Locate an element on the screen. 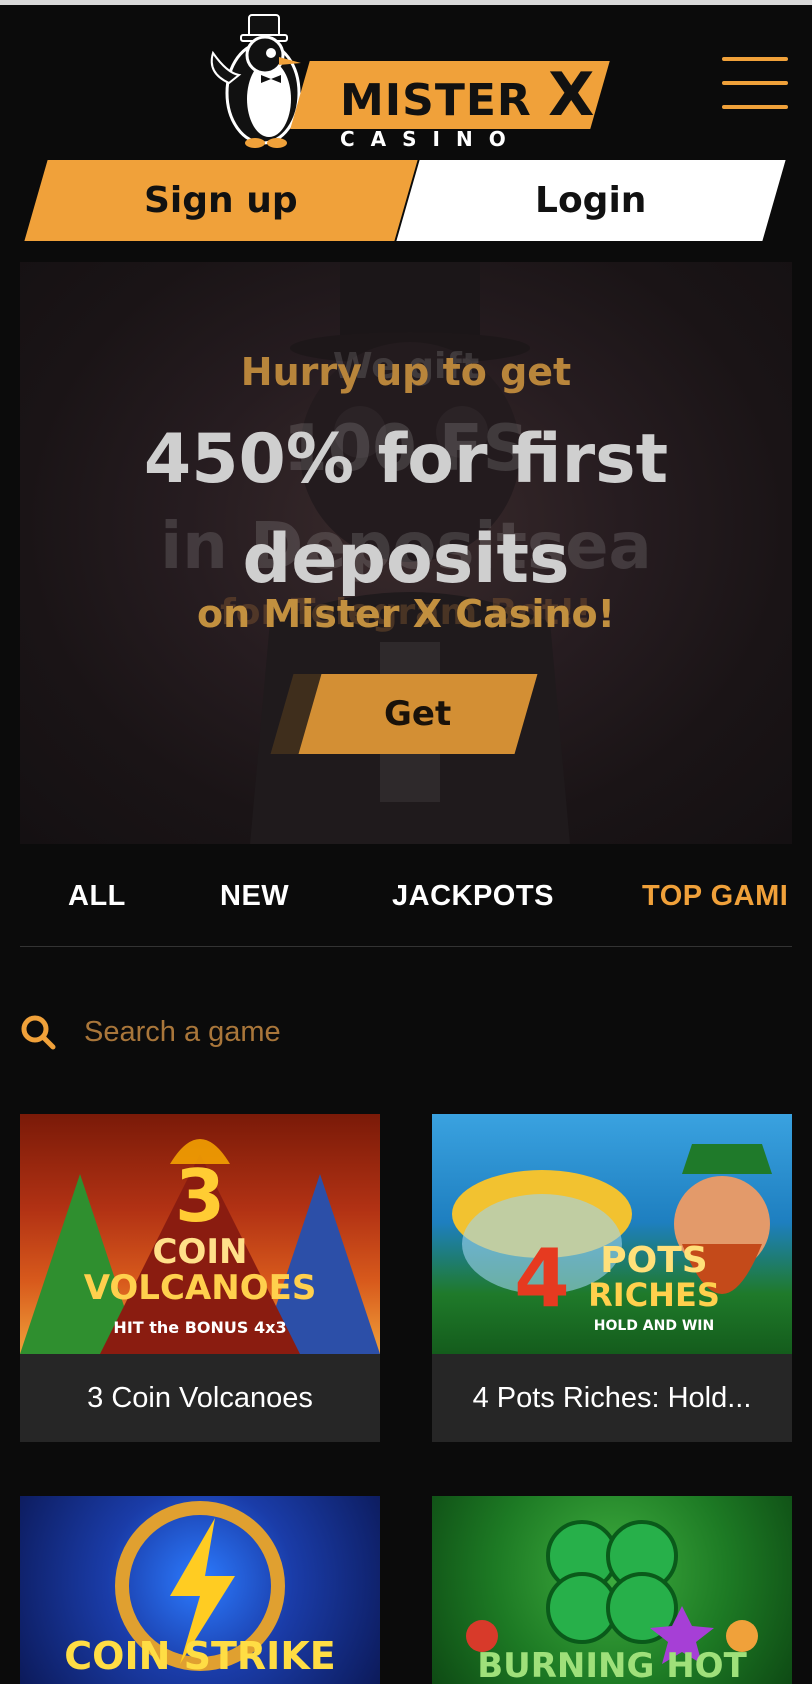 The height and width of the screenshot is (1684, 812). casino-logo: MISTER X CASINO is located at coordinates (407, 83).